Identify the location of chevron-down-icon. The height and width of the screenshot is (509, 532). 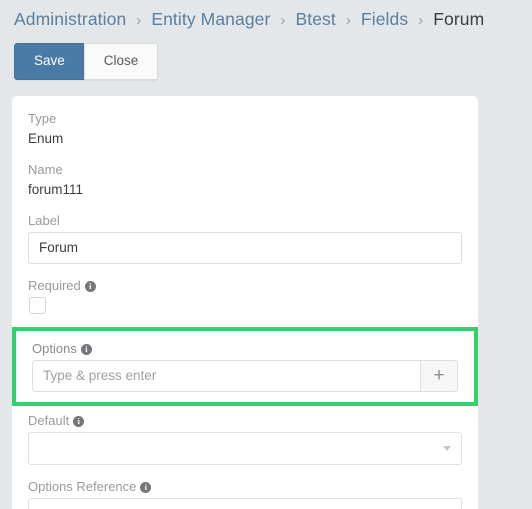
(447, 448).